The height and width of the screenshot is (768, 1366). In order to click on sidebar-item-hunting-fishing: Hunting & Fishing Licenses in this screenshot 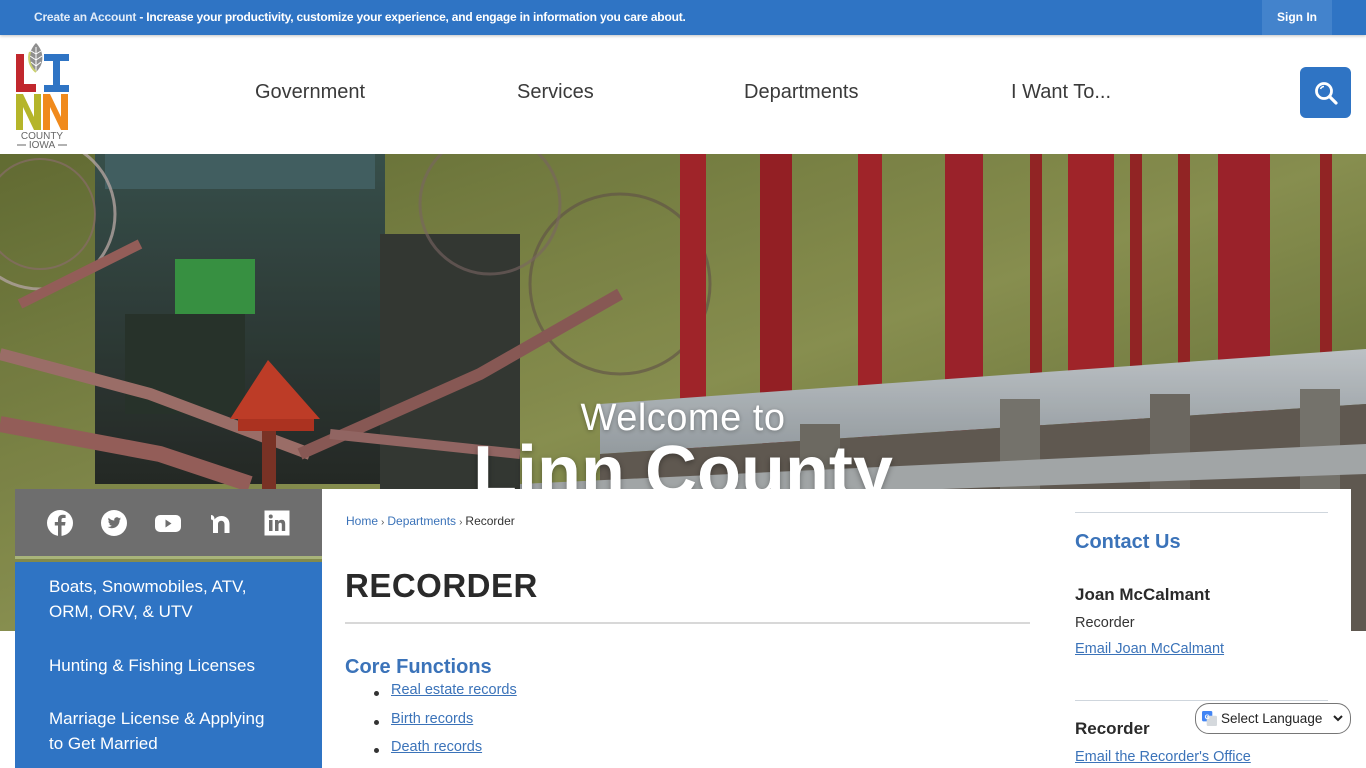, I will do `click(169, 665)`.